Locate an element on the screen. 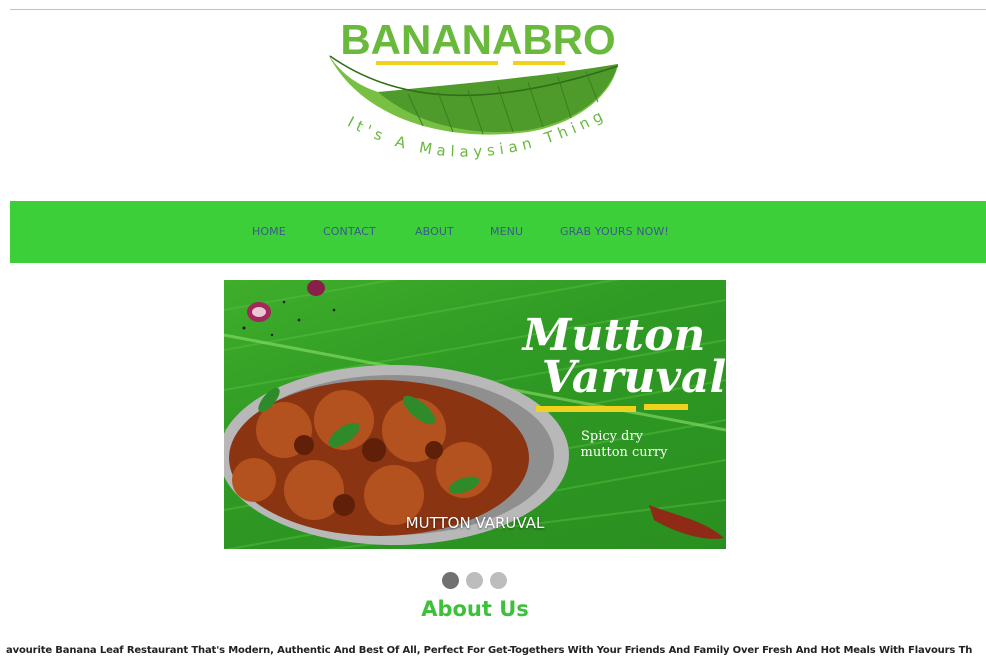  main-navbar: HOME CONTACT ABOUT MENU GRAB YOURS NOW! is located at coordinates (498, 232).